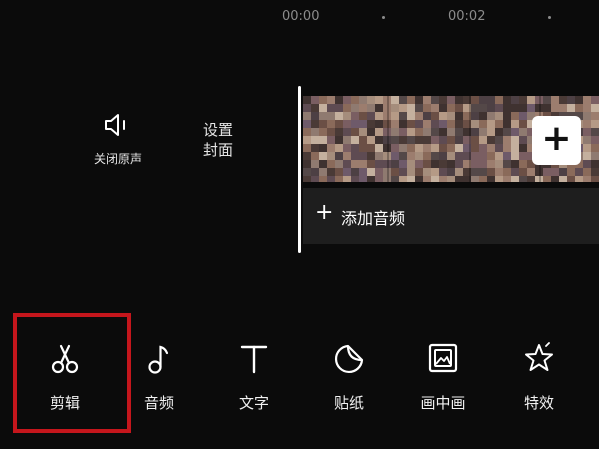 This screenshot has height=449, width=599. I want to click on add-audio-track: + 添加音频, so click(451, 216).